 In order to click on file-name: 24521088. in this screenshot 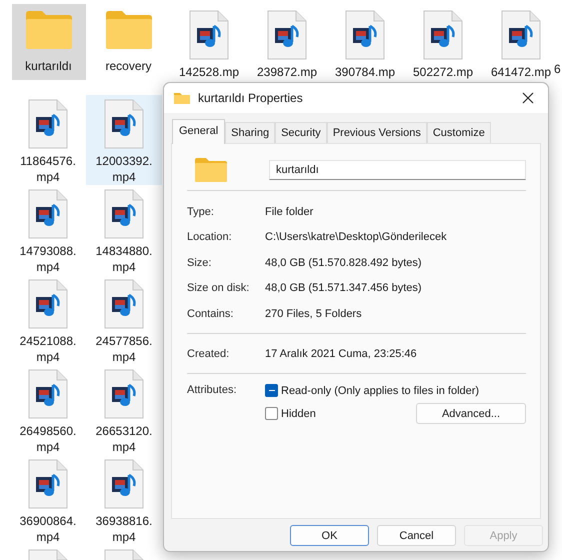, I will do `click(48, 341)`.